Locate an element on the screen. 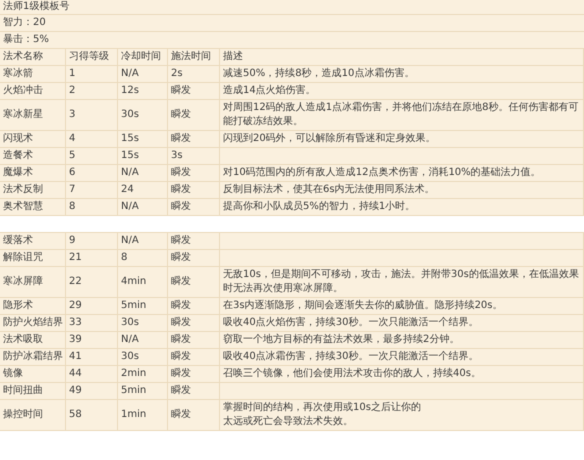  table-cell: 奥术智慧 is located at coordinates (33, 207).